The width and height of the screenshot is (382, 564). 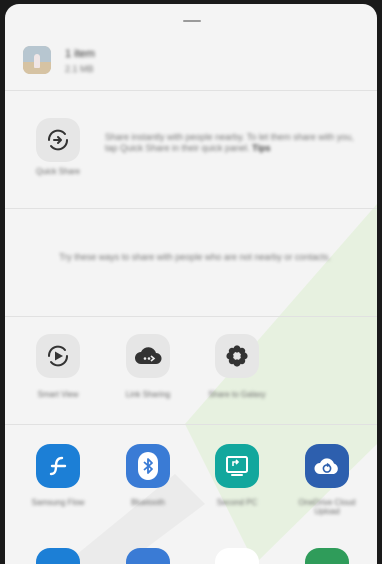 I want to click on bluetooth-icon, so click(x=148, y=466).